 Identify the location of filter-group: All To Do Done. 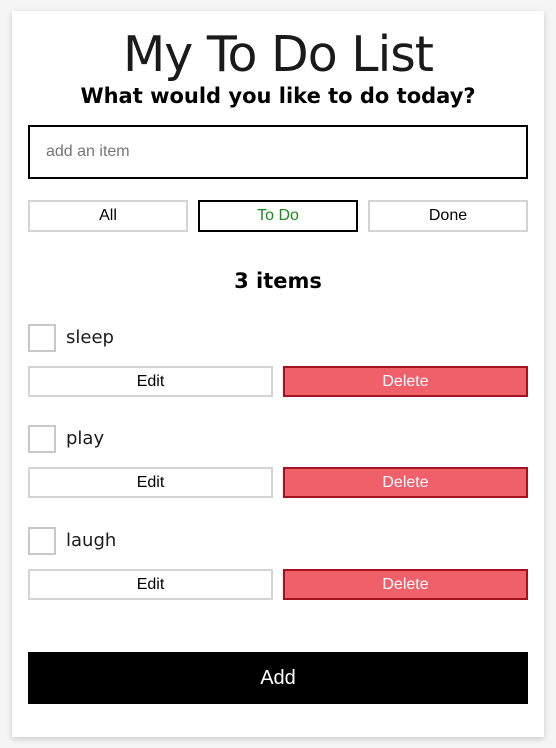
(278, 216).